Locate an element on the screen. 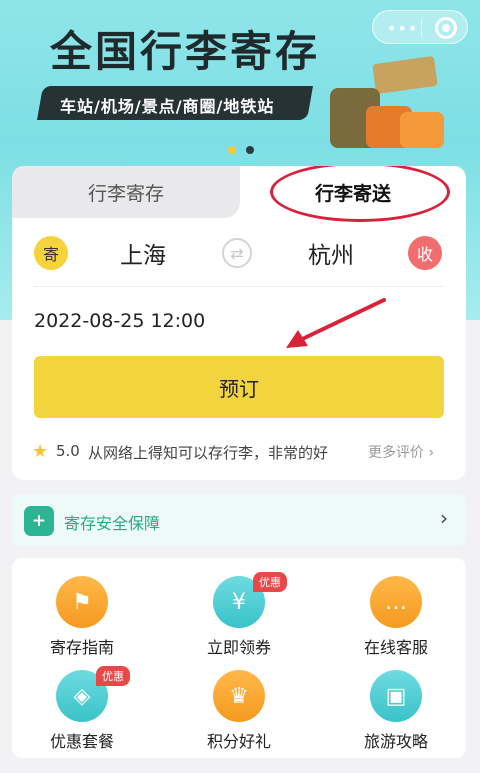 The height and width of the screenshot is (773, 480). grid-item-travel-guide: ▣ 旅游攻略 is located at coordinates (396, 704).